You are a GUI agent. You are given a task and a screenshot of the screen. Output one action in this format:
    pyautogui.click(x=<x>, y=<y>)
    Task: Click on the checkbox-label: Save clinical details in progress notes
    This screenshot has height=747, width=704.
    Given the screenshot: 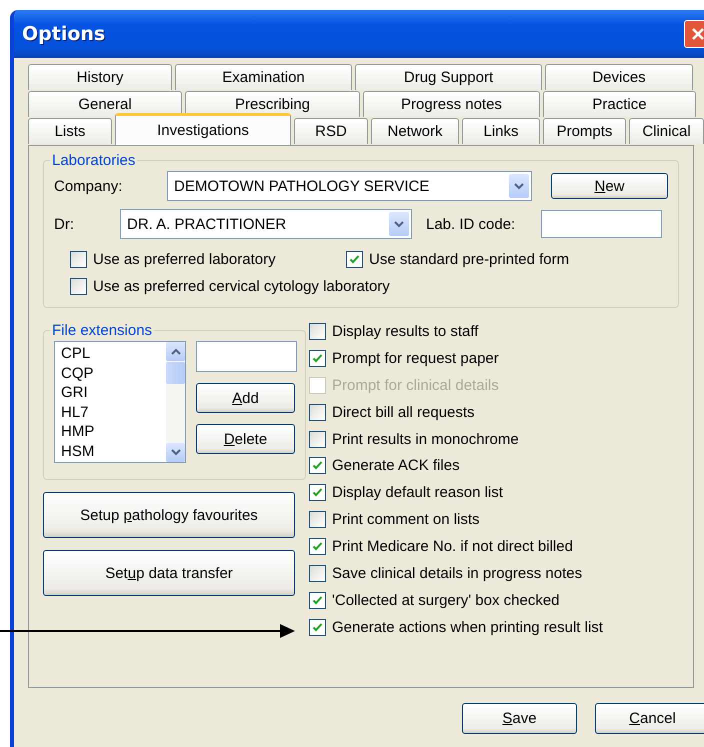 What is the action you would take?
    pyautogui.click(x=457, y=573)
    